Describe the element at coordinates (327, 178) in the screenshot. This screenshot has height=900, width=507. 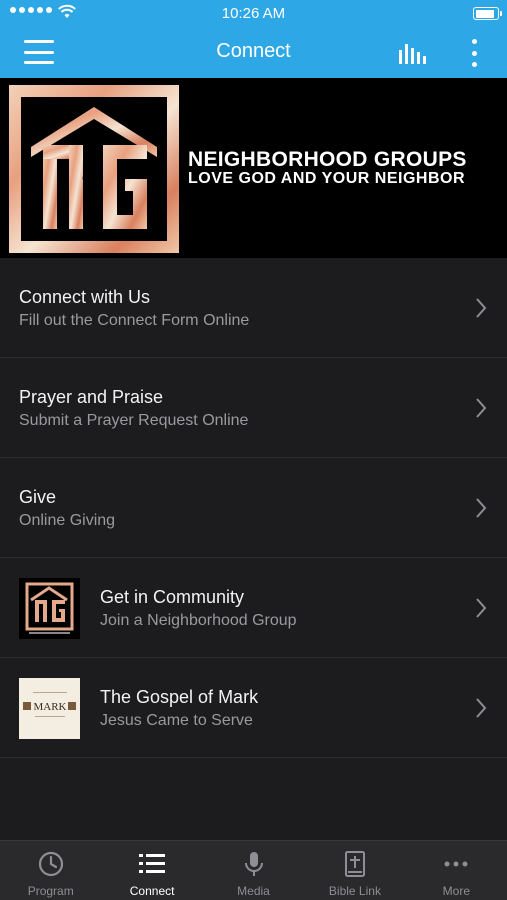
I see `banner-subtitle: LOVE GOD AND YOUR NEIGHBOR` at that location.